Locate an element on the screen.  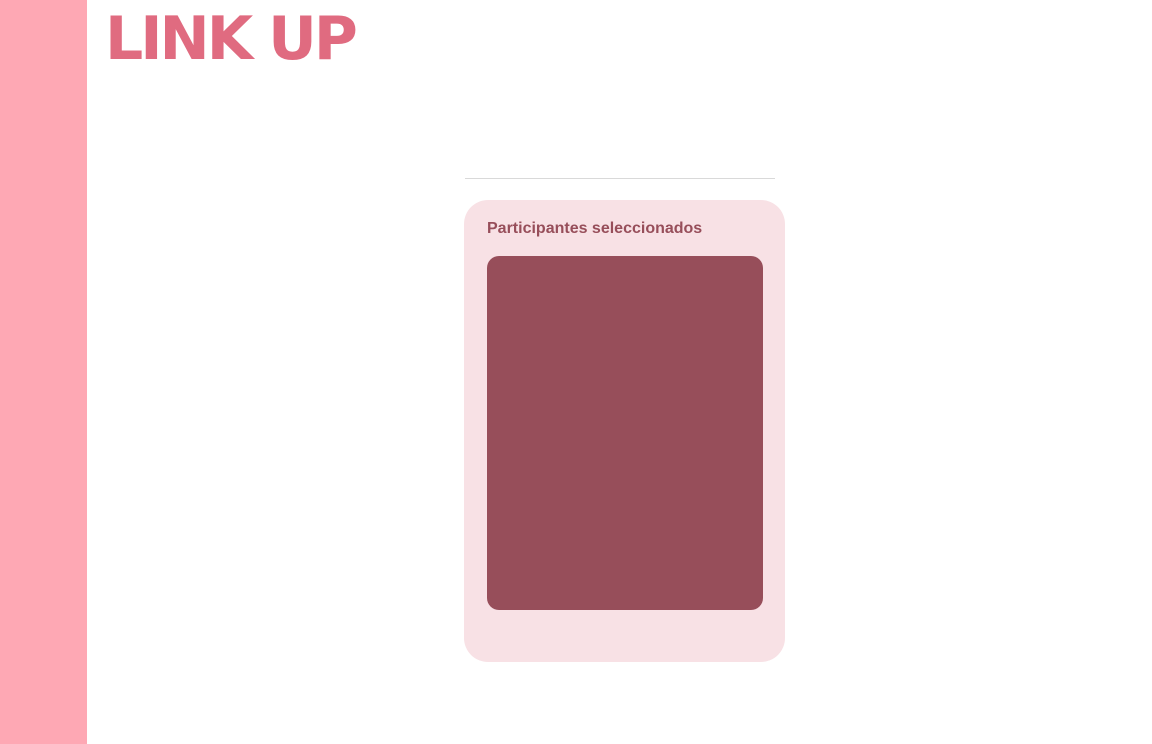
selected-participants-list is located at coordinates (625, 433).